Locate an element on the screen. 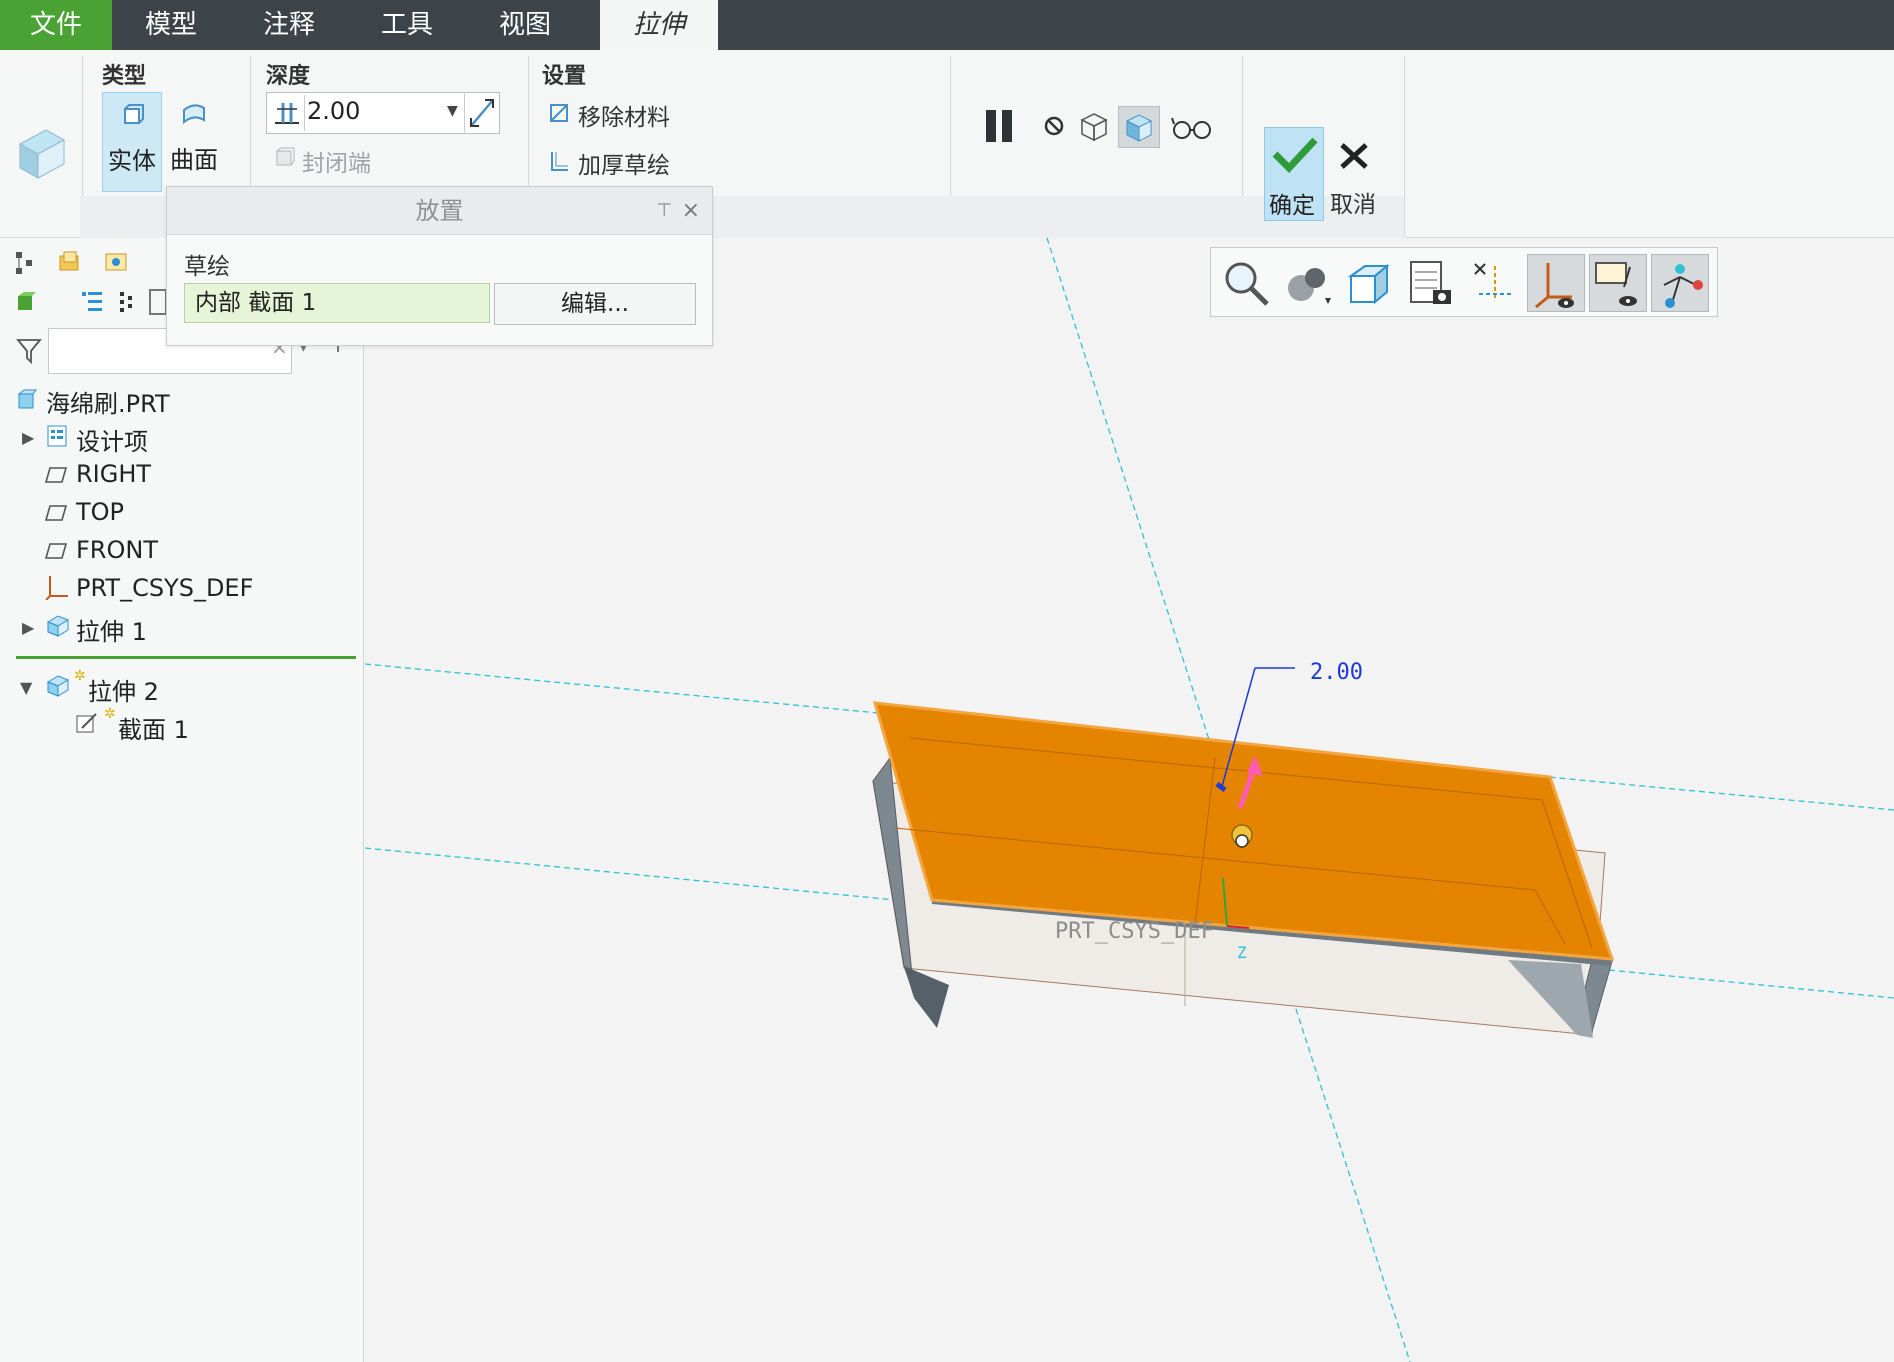 The image size is (1894, 1362). cancel-button: 取消 is located at coordinates (1356, 174).